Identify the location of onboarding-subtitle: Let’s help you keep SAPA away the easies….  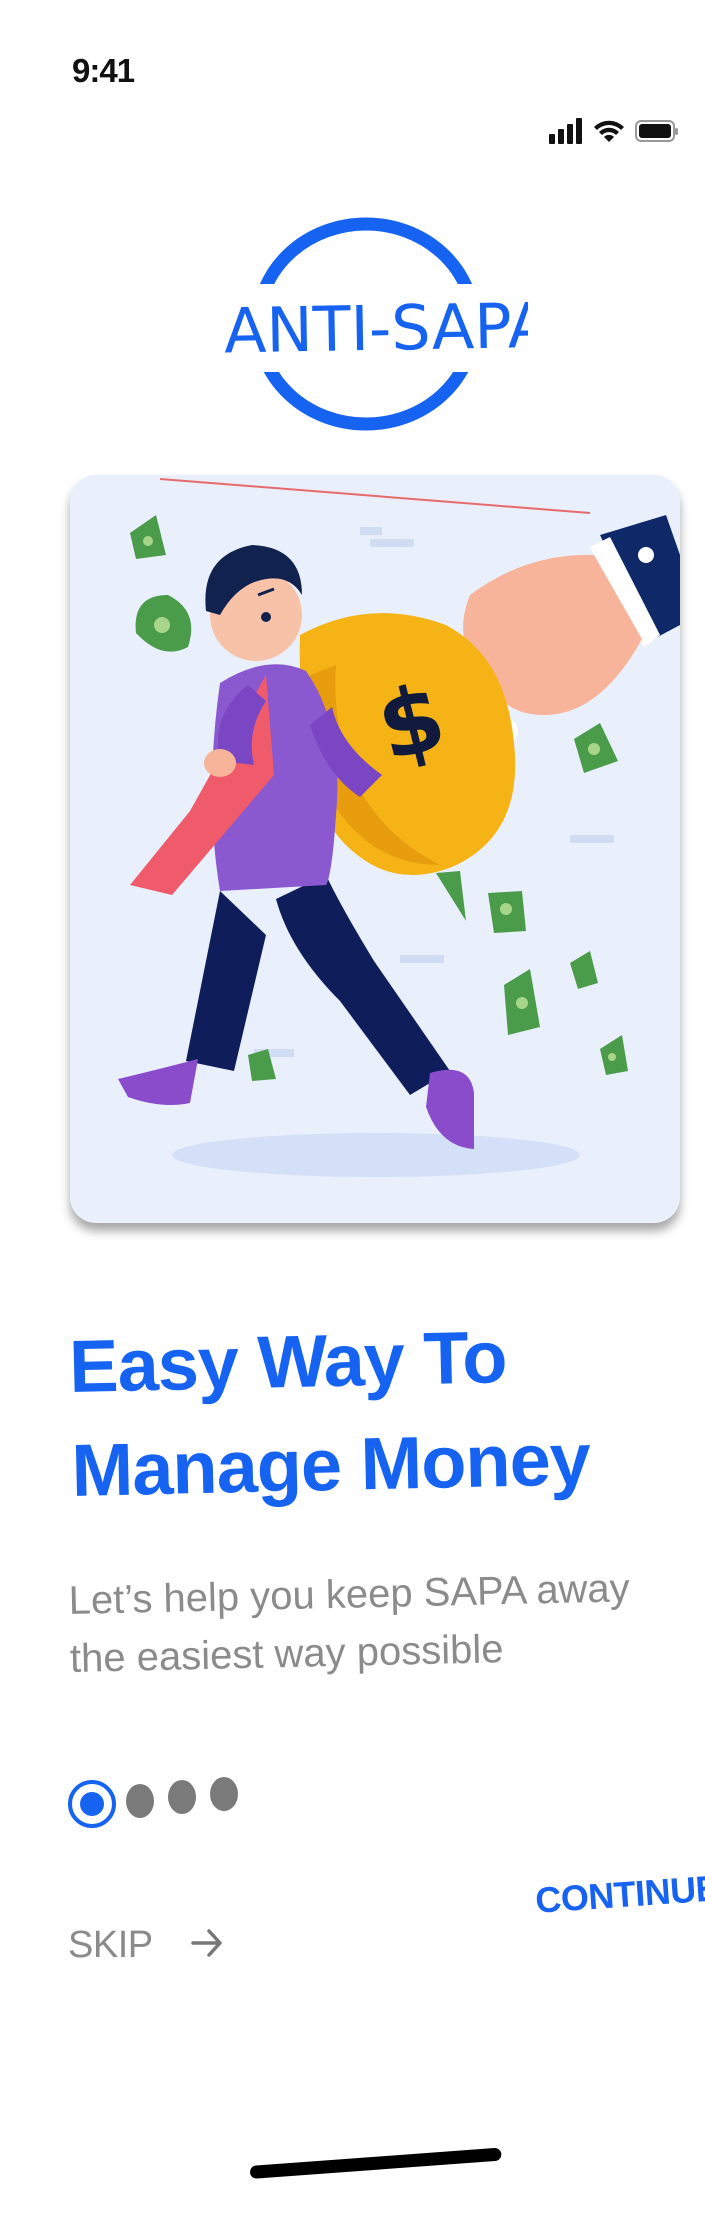
(349, 1623).